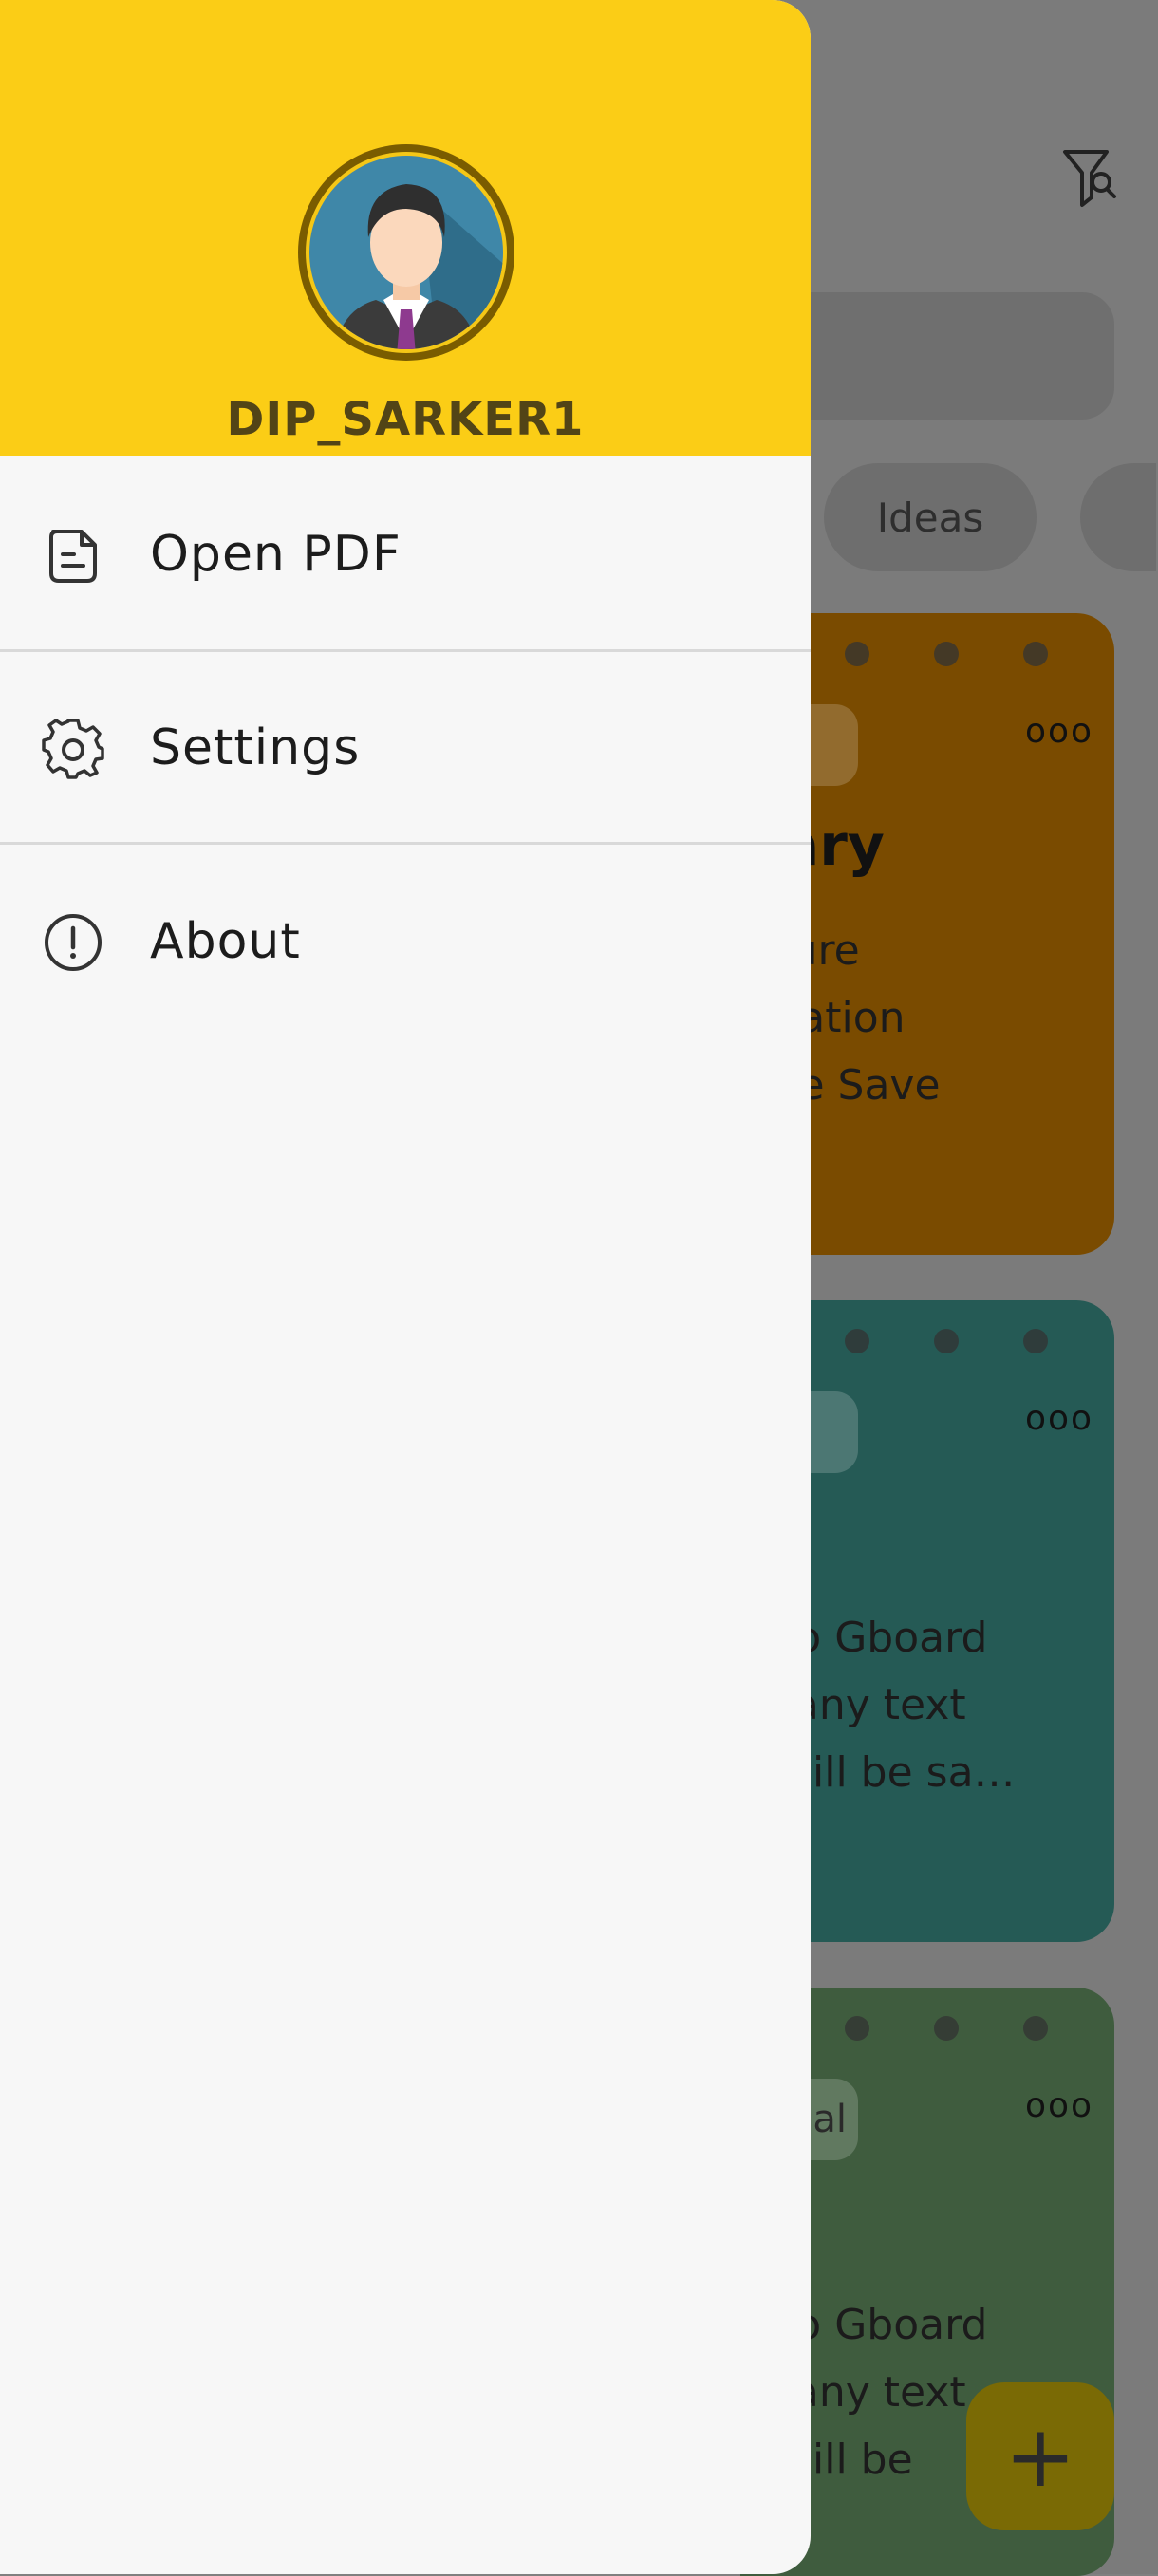  What do you see at coordinates (225, 941) in the screenshot?
I see `drawer-item-label: About` at bounding box center [225, 941].